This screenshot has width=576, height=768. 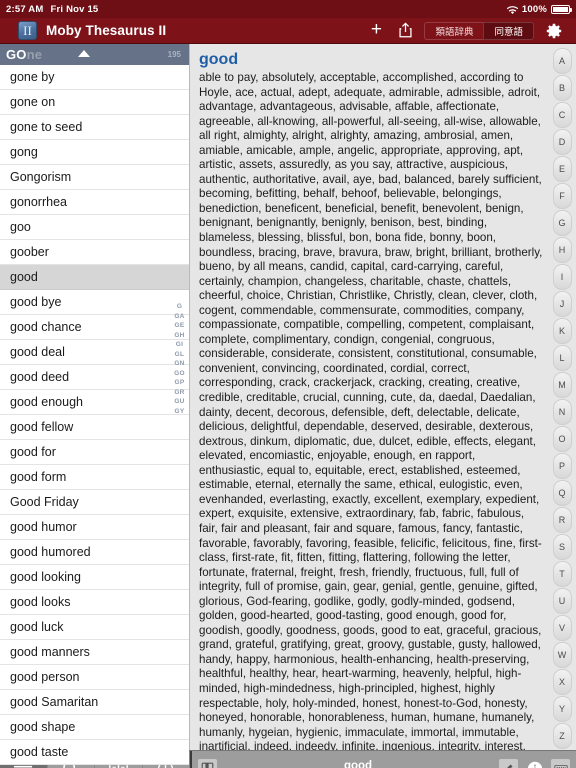 I want to click on alphabet-index-item: Z, so click(x=562, y=736).